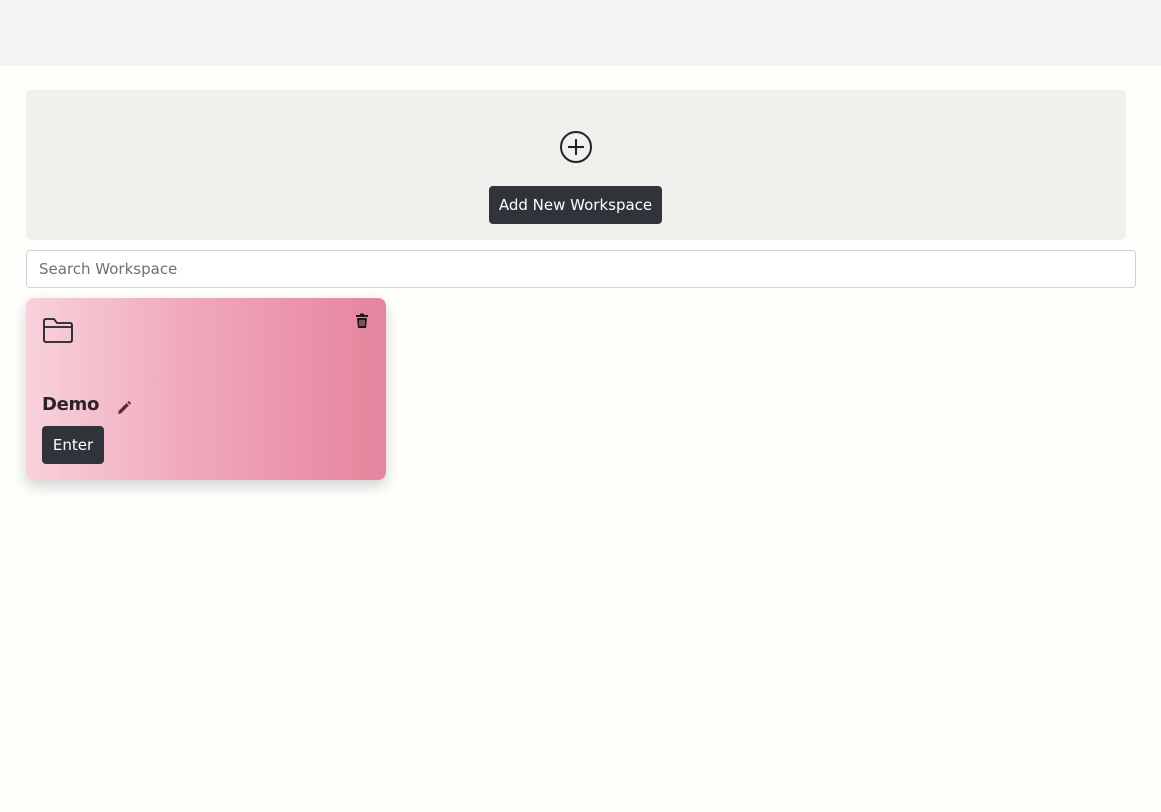 Image resolution: width=1161 pixels, height=812 pixels. What do you see at coordinates (580, 33) in the screenshot?
I see `top-navbar` at bounding box center [580, 33].